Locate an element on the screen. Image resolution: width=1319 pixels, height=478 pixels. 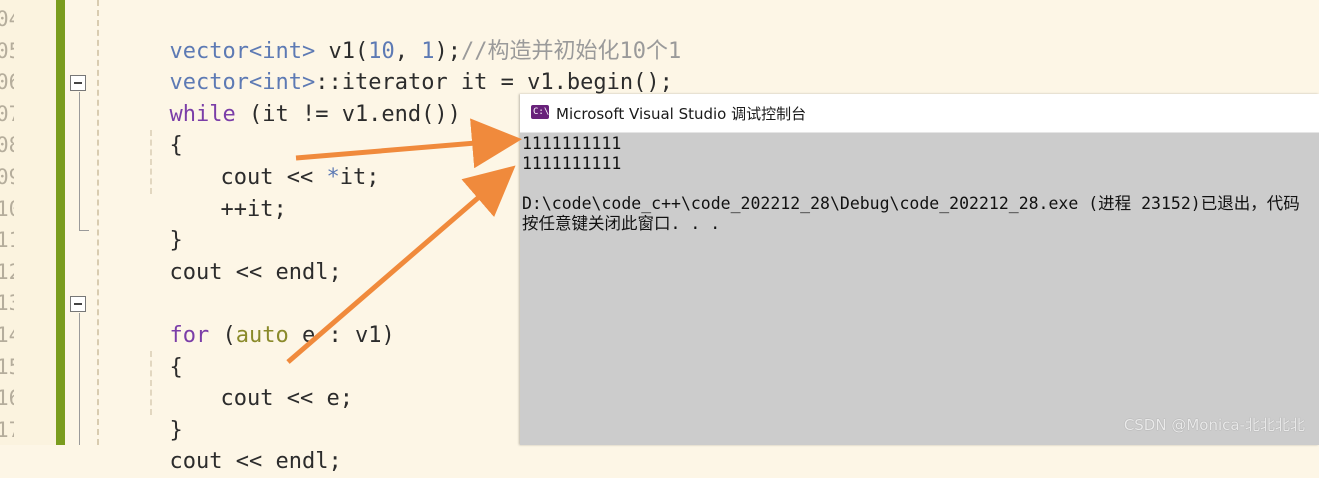
line-number: 13 is located at coordinates (7, 303).